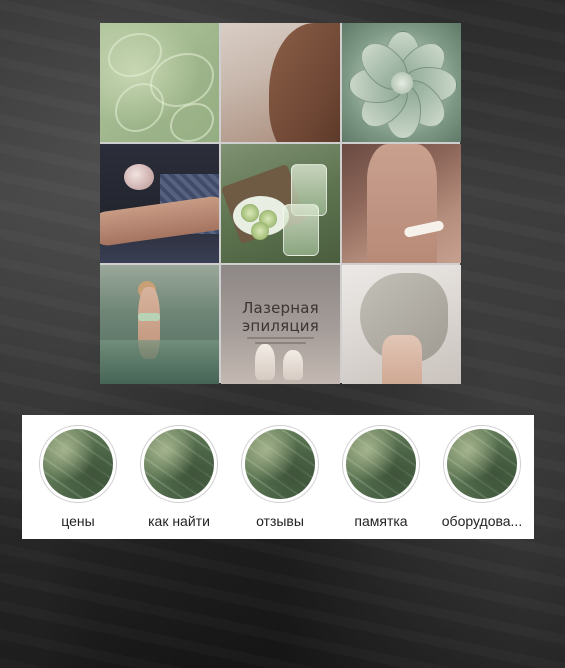 Image resolution: width=565 pixels, height=668 pixels. I want to click on post-title: Лазерная эпиляция, so click(280, 317).